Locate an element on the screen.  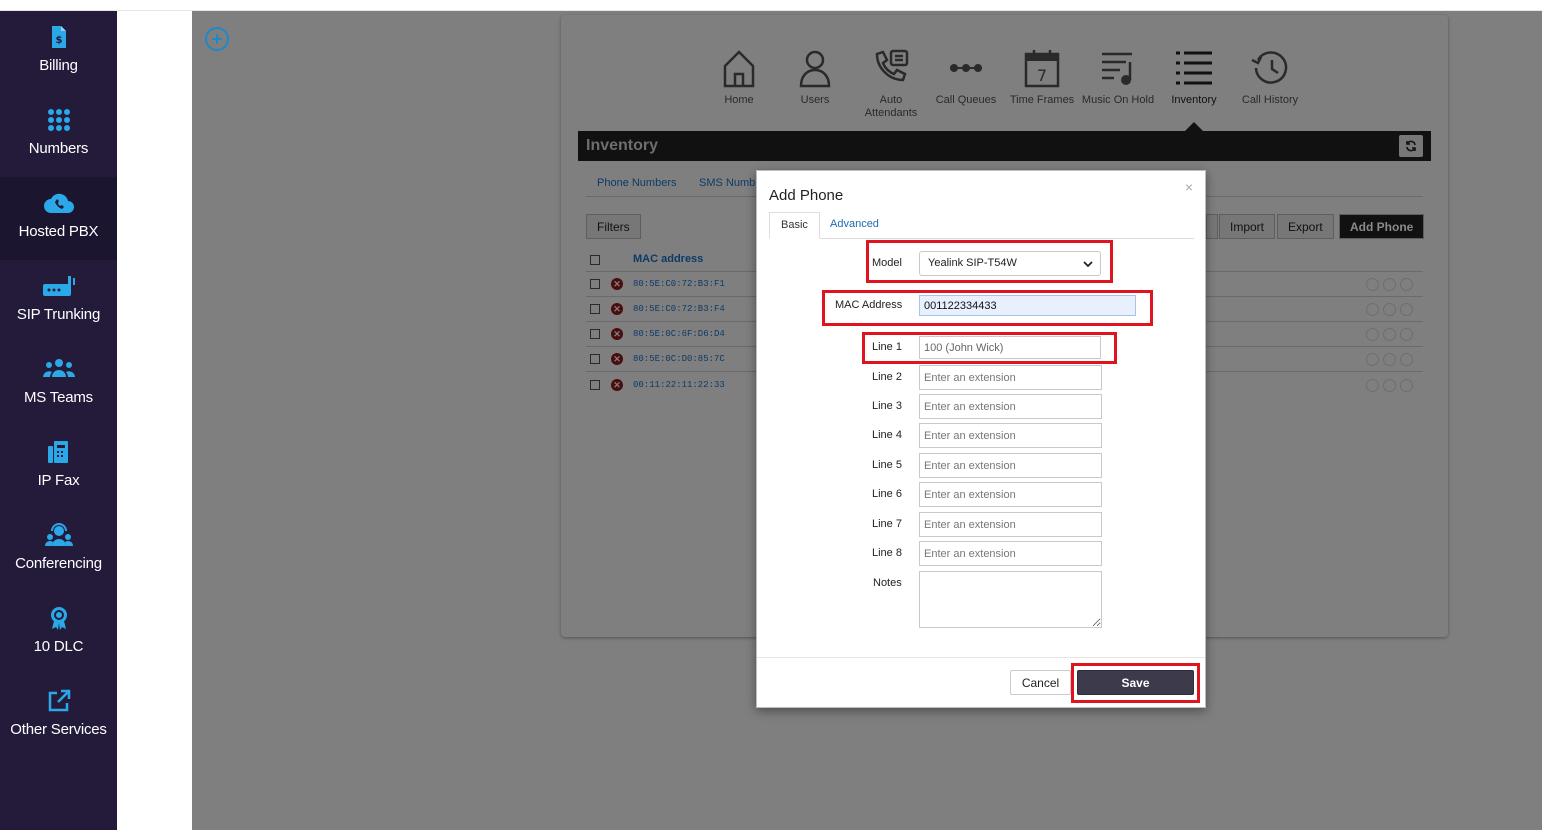
nav-label: Time Frames is located at coordinates (1042, 100).